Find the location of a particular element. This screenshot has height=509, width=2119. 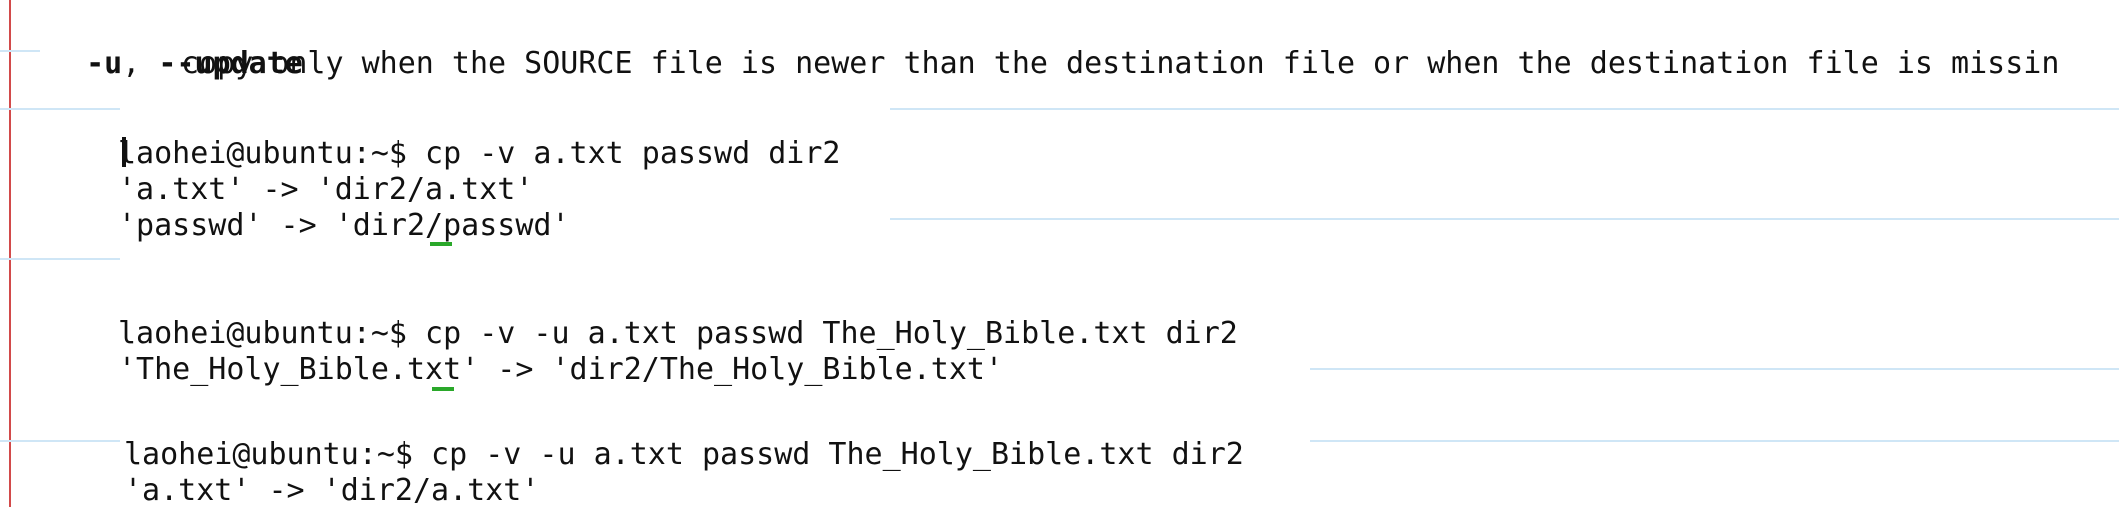

terminal-output-line: 'passwd' -> 'dir2/passwd' is located at coordinates (344, 225).